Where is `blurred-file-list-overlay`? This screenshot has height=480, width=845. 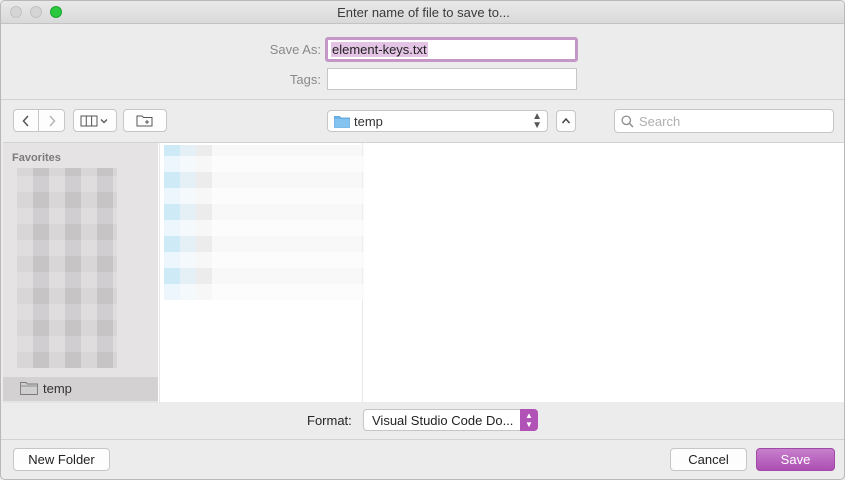
blurred-file-list-overlay is located at coordinates (264, 222).